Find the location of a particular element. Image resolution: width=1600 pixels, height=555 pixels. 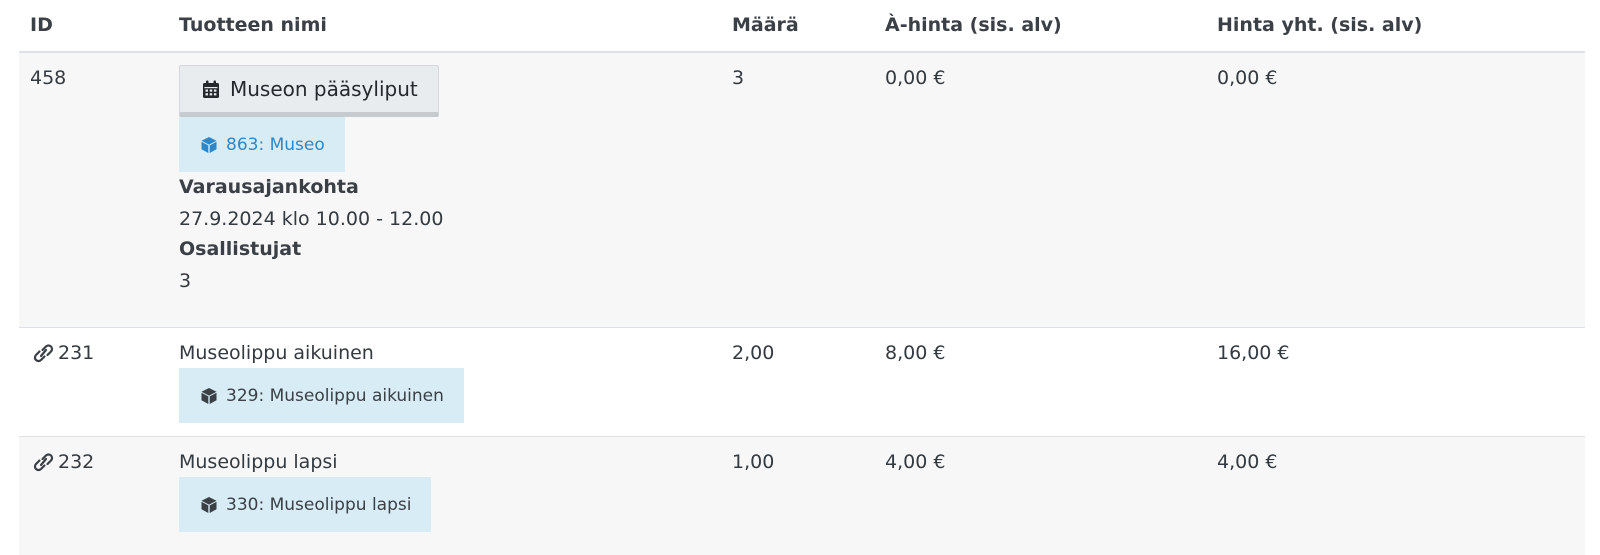

column-header-id: ID is located at coordinates (41, 25).